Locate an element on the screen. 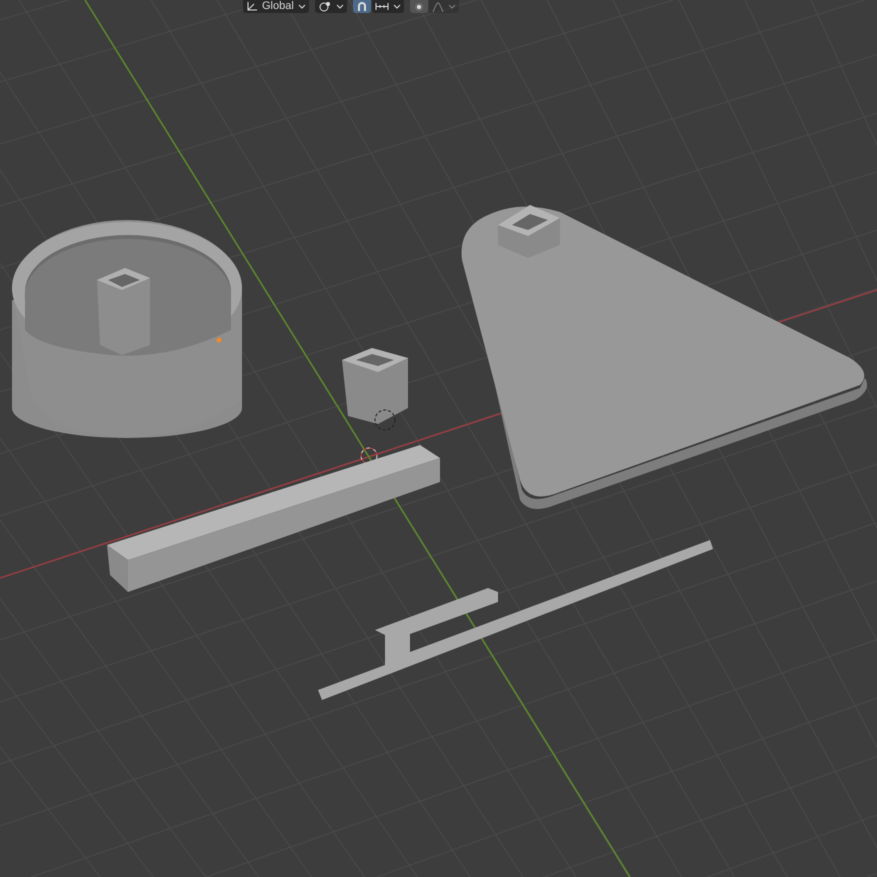 Image resolution: width=877 pixels, height=877 pixels. magnet-icon is located at coordinates (362, 6).